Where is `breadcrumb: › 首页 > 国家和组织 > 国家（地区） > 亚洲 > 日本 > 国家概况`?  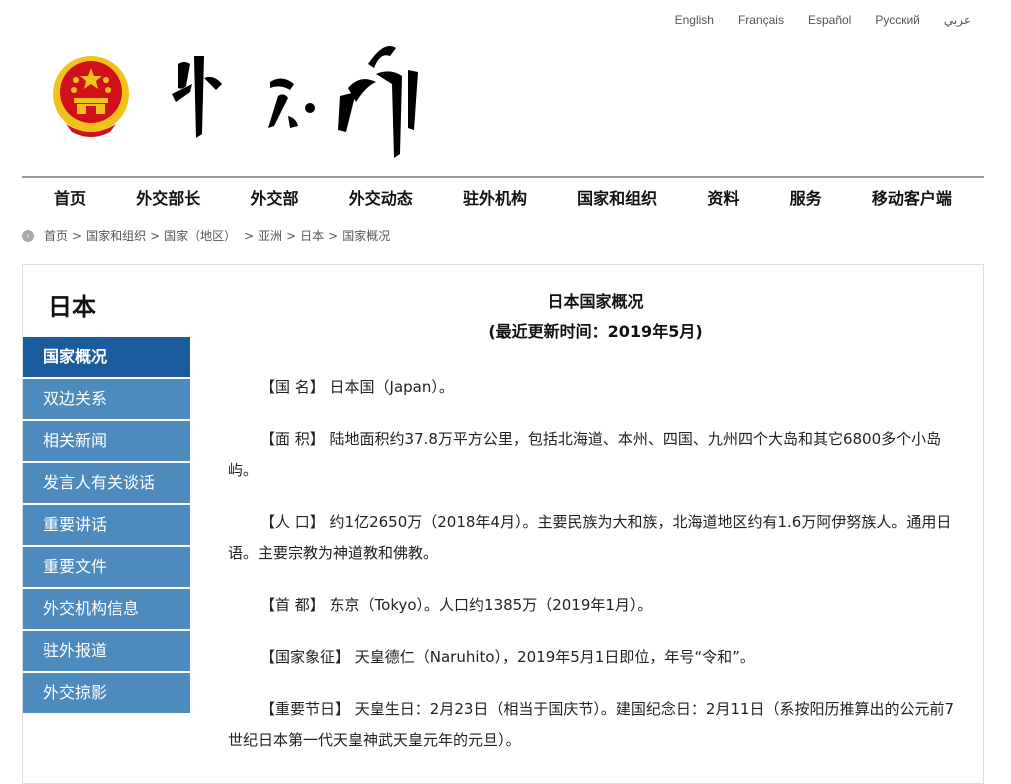
breadcrumb: › 首页 > 国家和组织 > 国家（地区） > 亚洲 > 日本 > 国家概况 is located at coordinates (206, 235).